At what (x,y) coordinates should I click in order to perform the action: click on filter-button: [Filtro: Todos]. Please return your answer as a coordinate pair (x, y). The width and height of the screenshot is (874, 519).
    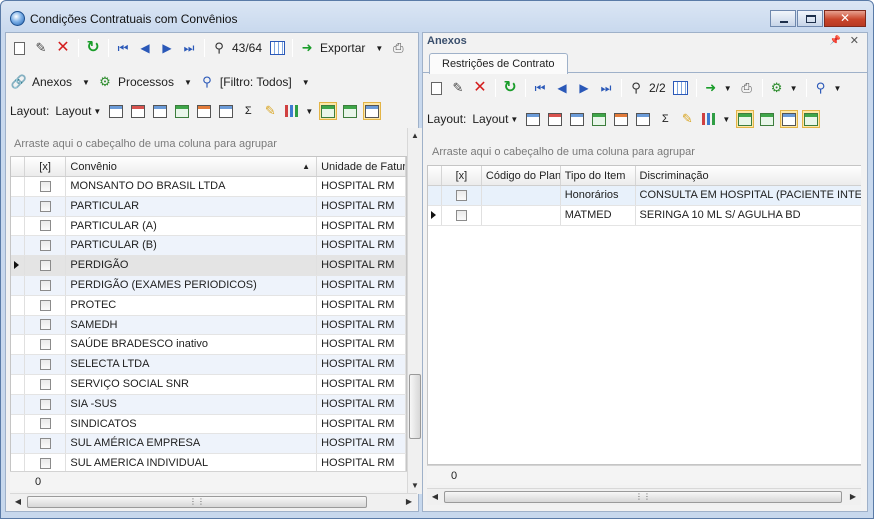
    Looking at the image, I should click on (256, 82).